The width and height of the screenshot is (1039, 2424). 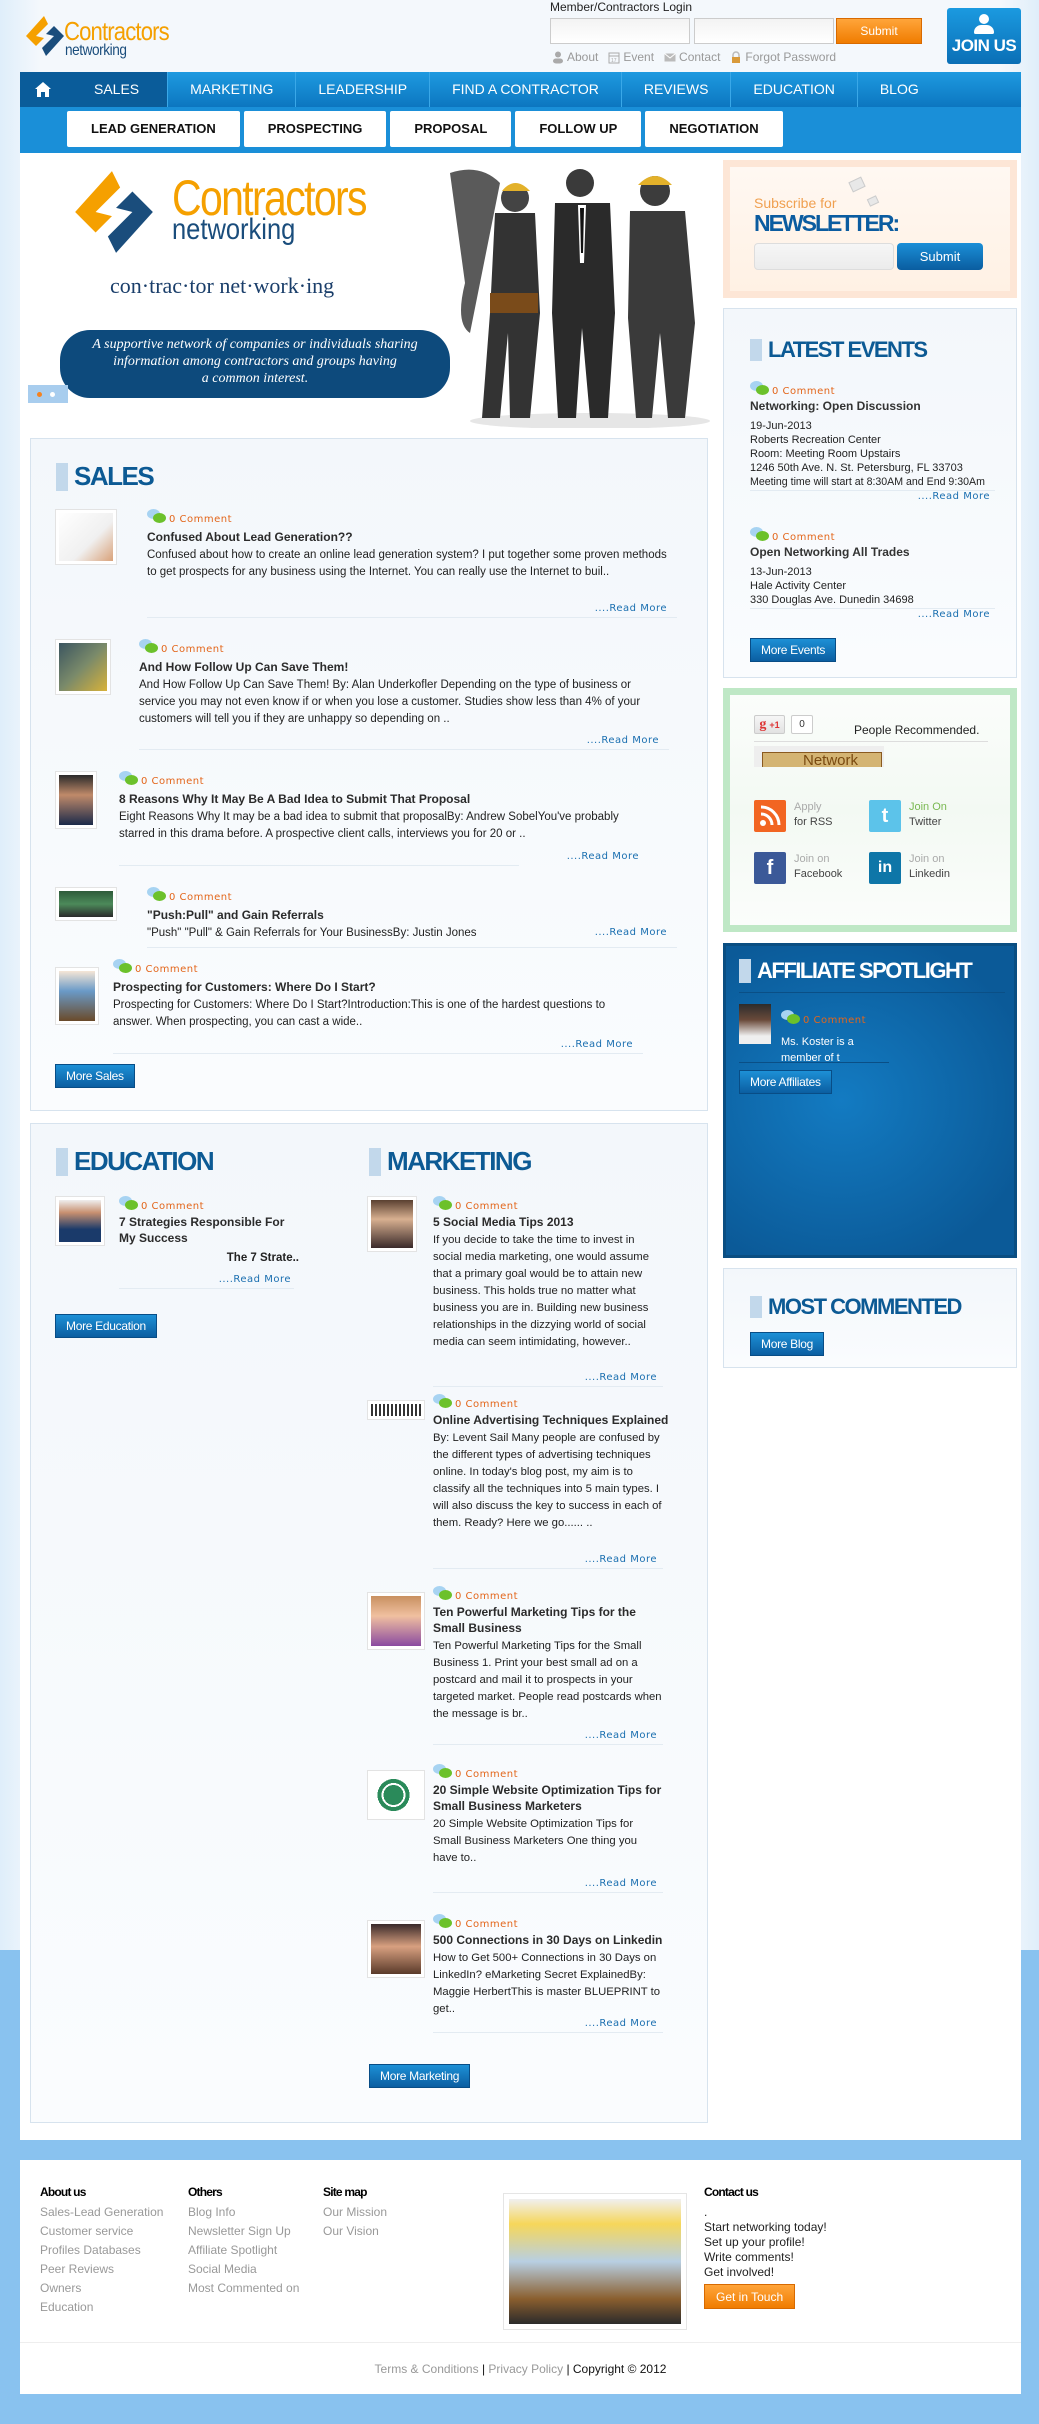 I want to click on footer-link: Newsletter Sign Up, so click(x=243, y=2231).